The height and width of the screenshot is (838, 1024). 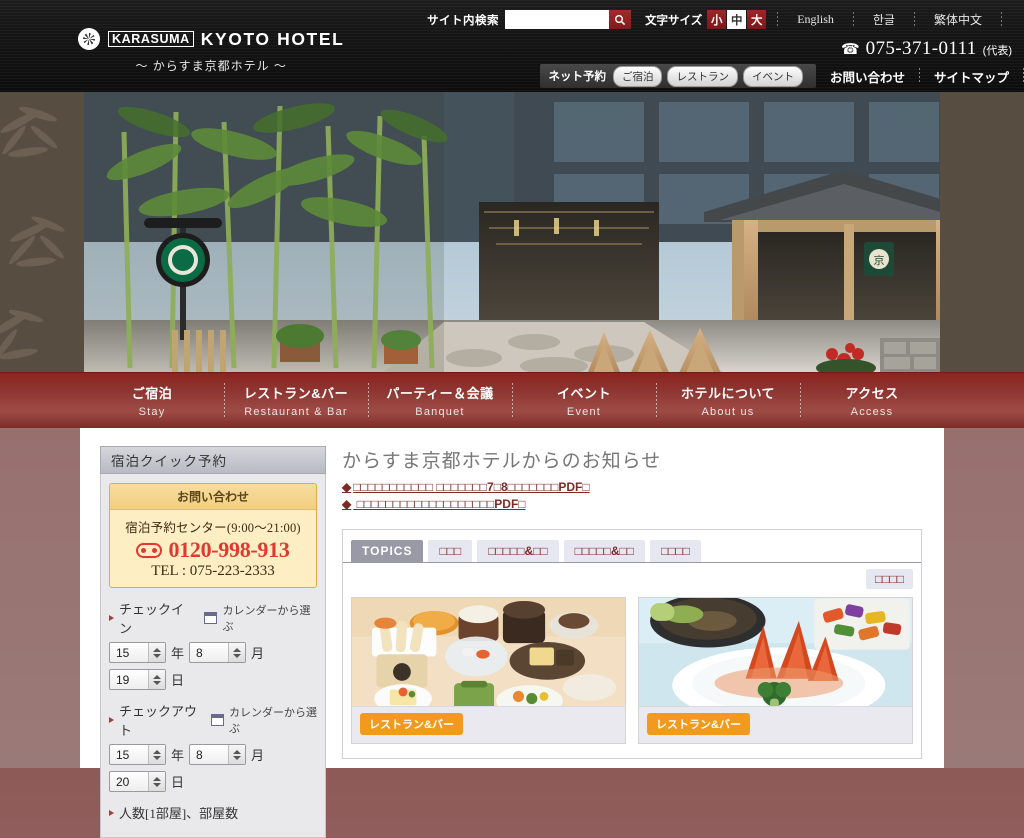 I want to click on logo-badge: KARASUMA, so click(x=151, y=39).